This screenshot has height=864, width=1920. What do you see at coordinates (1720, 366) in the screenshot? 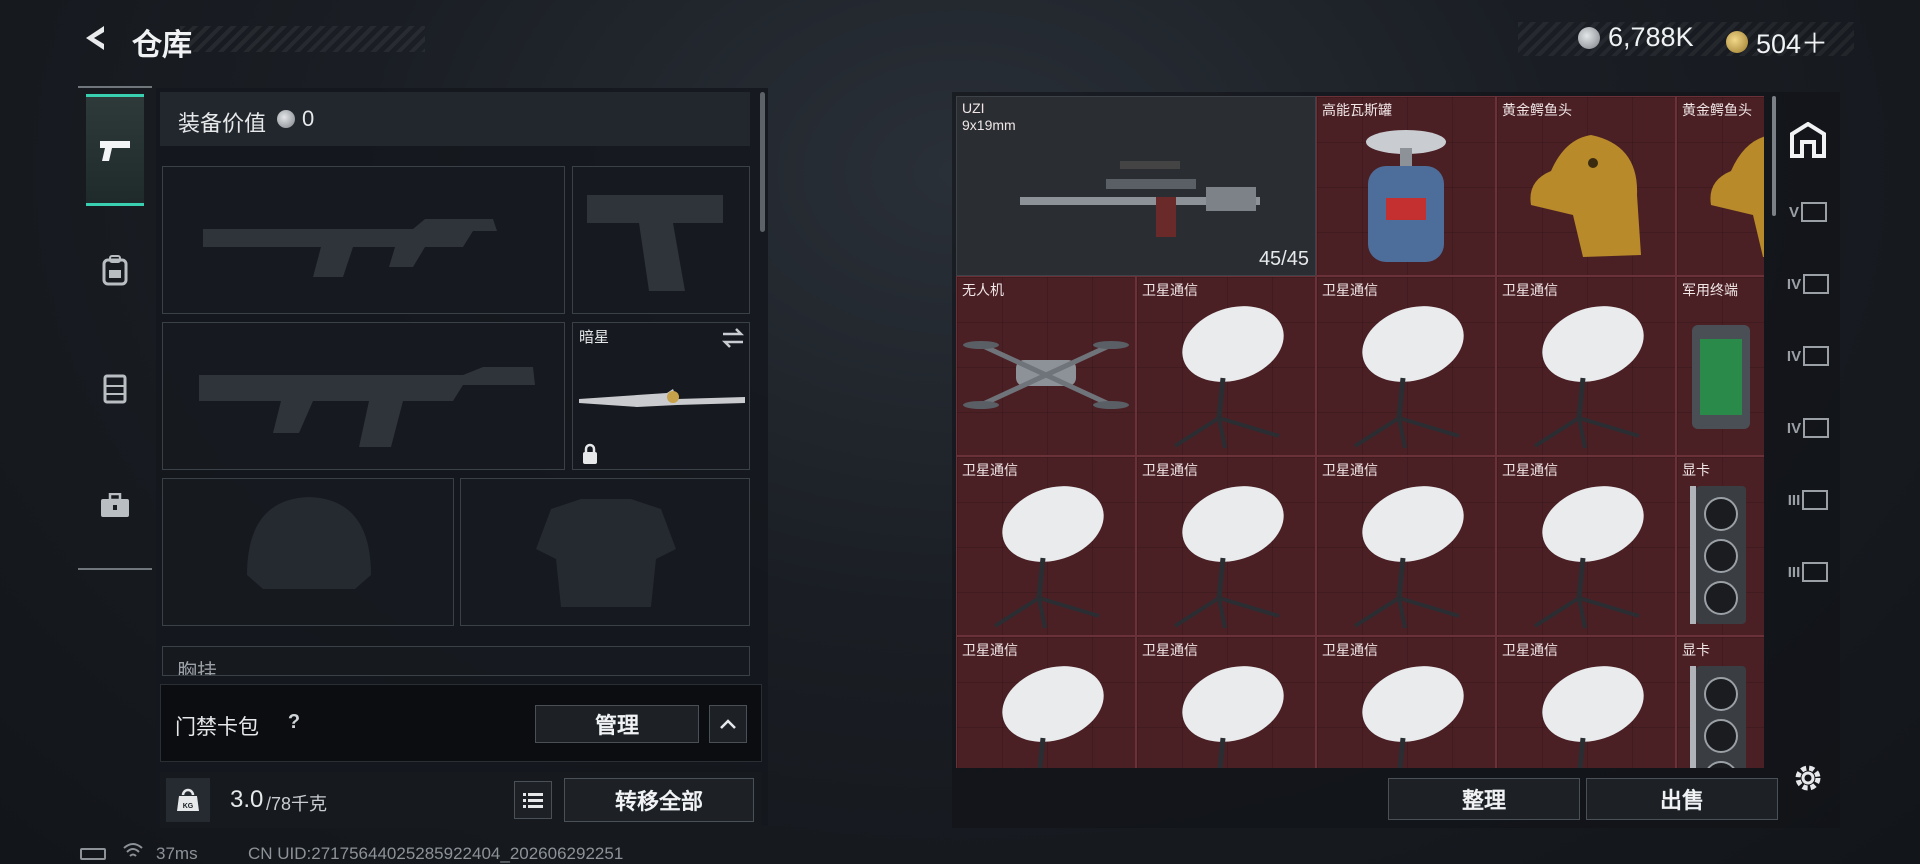
I see `stash-item-terminal: 军用终端` at bounding box center [1720, 366].